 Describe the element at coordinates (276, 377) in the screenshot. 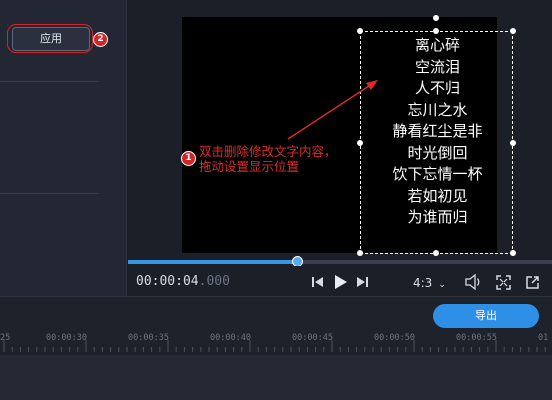

I see `timeline-track` at that location.